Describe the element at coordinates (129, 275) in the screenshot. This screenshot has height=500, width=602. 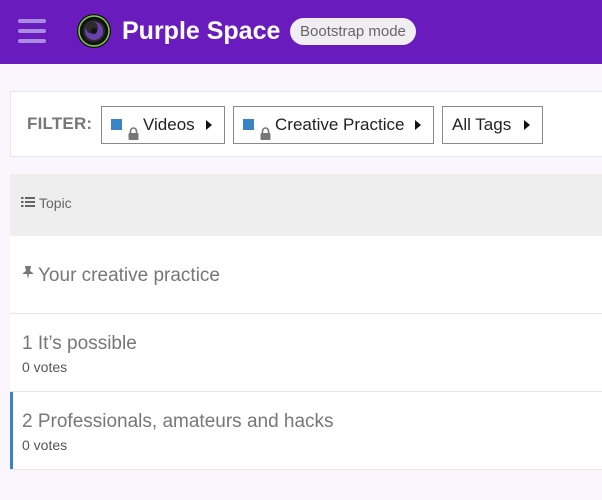
I see `topic-title-text: Your creative practice` at that location.